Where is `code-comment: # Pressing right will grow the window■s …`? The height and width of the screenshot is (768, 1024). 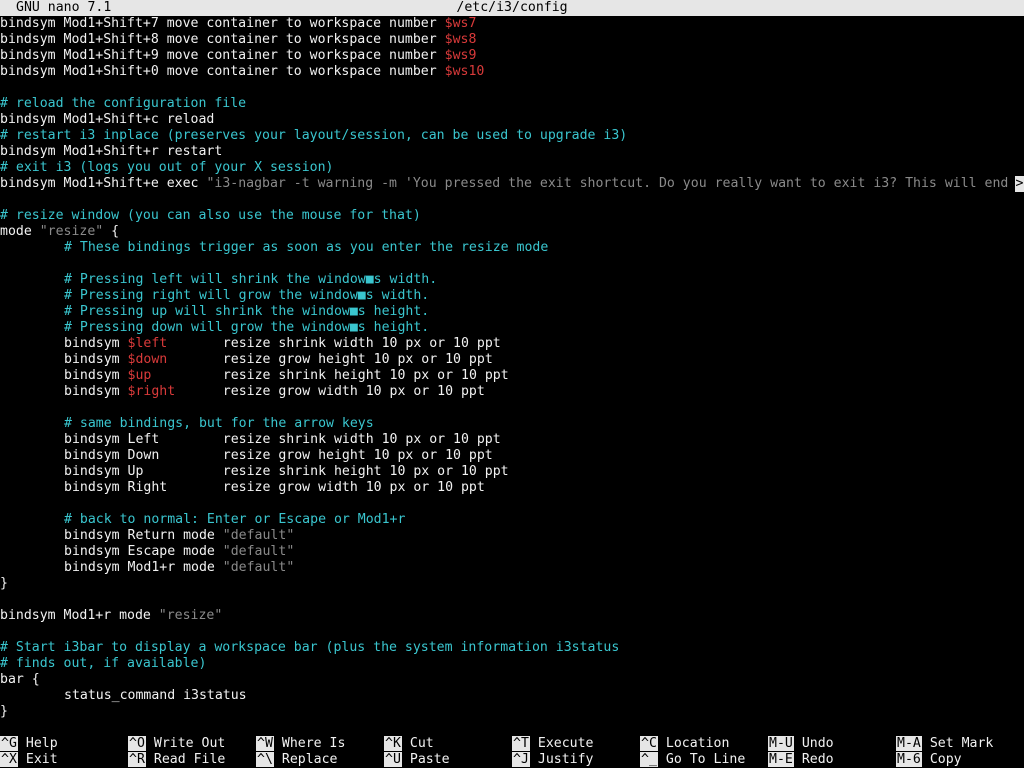 code-comment: # Pressing right will grow the window■s … is located at coordinates (247, 295).